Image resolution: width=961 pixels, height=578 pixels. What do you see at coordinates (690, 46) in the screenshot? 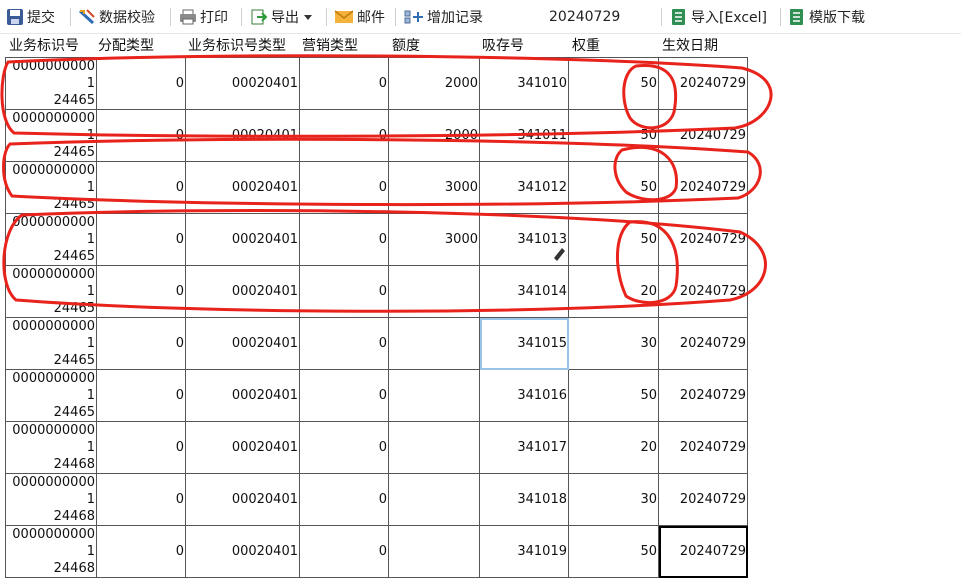
I see `column-header: 生效日期` at bounding box center [690, 46].